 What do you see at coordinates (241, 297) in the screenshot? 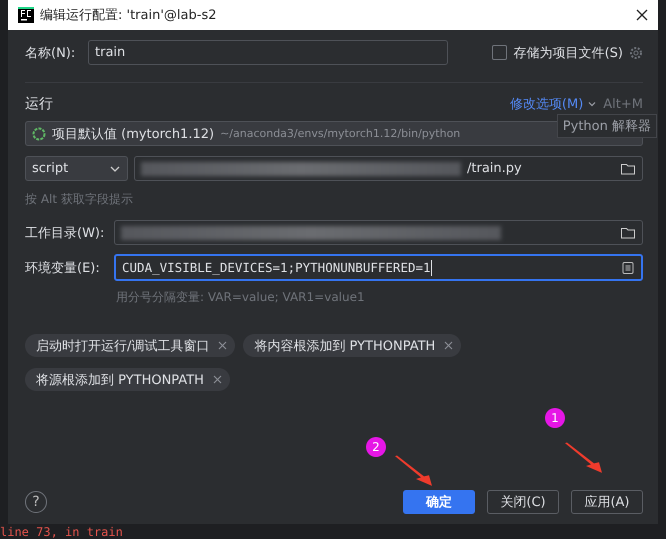
I see `hint-text: 用分号分隔变量: VAR=value; VAR1=value1` at bounding box center [241, 297].